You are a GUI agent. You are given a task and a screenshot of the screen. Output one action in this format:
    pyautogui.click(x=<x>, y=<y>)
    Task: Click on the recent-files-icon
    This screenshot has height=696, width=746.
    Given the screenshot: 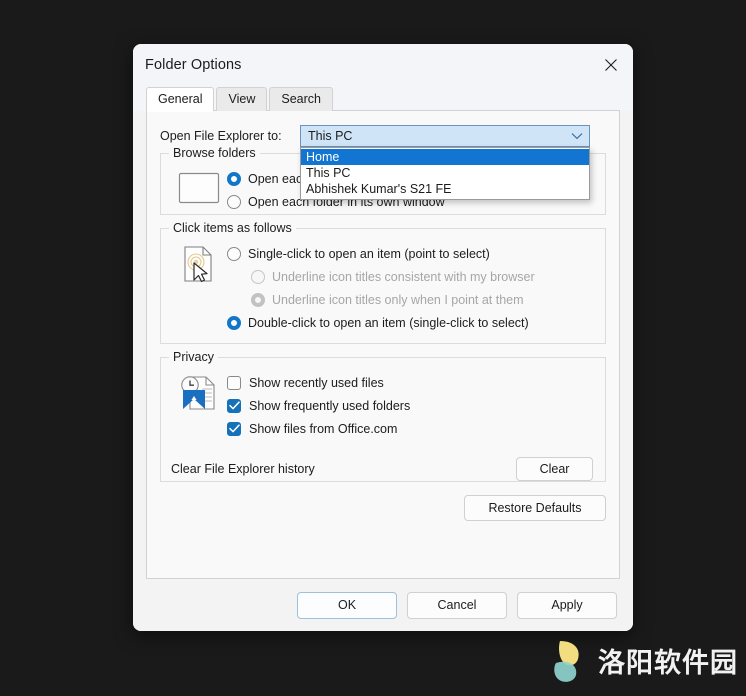 What is the action you would take?
    pyautogui.click(x=199, y=406)
    